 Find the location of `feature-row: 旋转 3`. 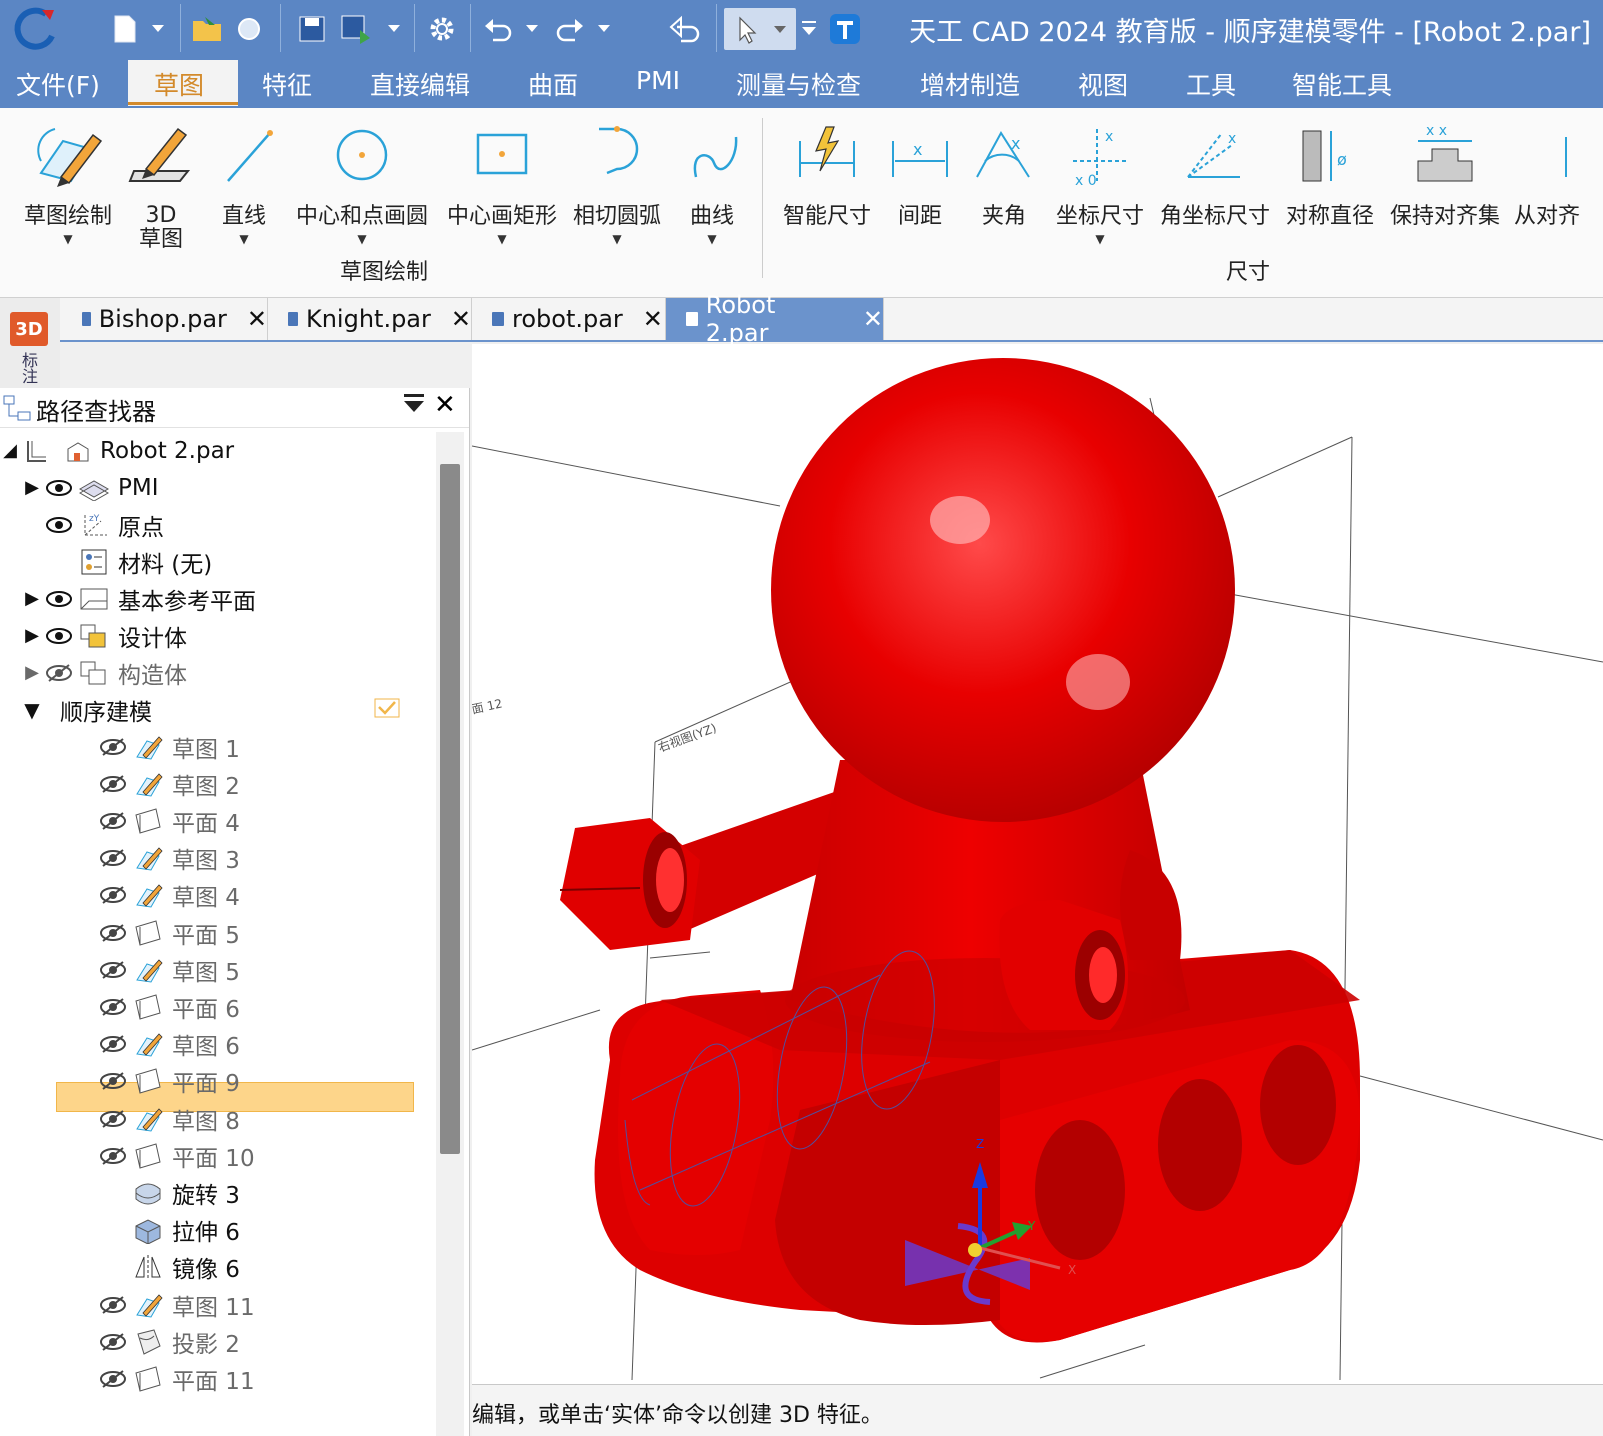

feature-row: 旋转 3 is located at coordinates (168, 1192).